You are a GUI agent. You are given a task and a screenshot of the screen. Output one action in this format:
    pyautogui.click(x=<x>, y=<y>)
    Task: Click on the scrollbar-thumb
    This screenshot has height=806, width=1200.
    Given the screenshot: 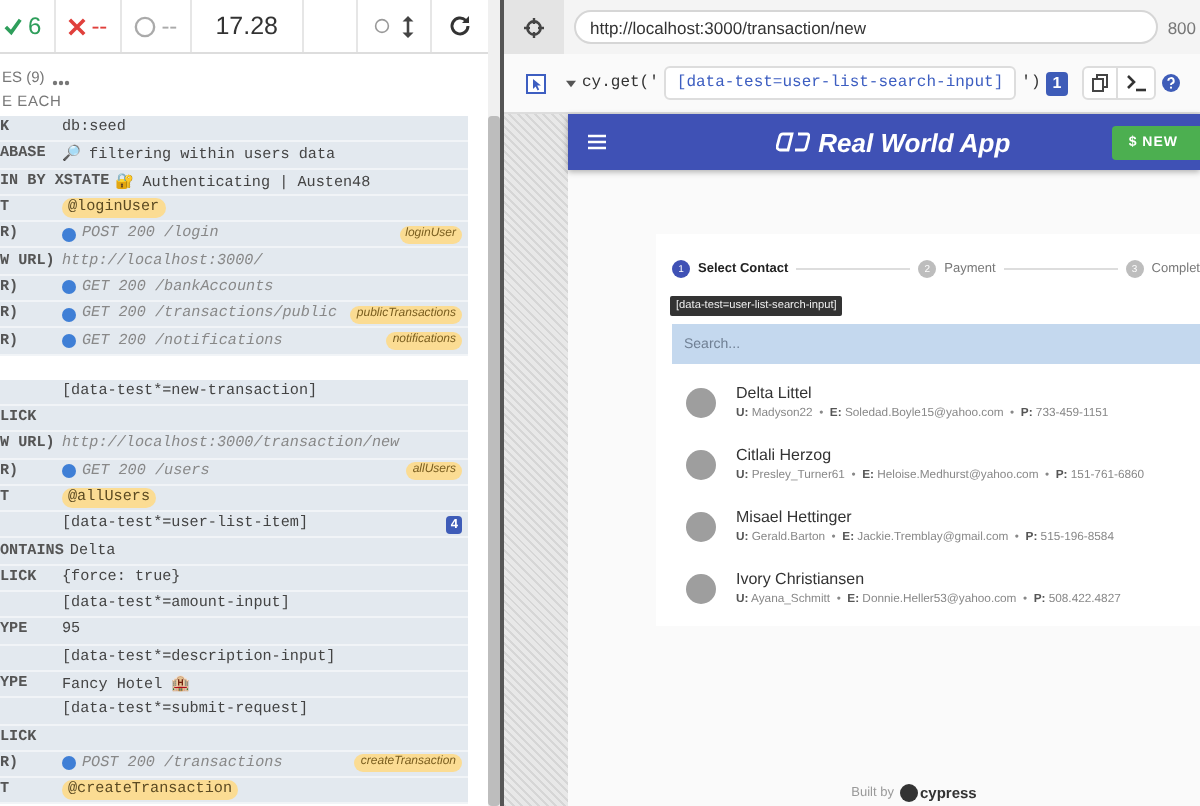 What is the action you would take?
    pyautogui.click(x=494, y=461)
    